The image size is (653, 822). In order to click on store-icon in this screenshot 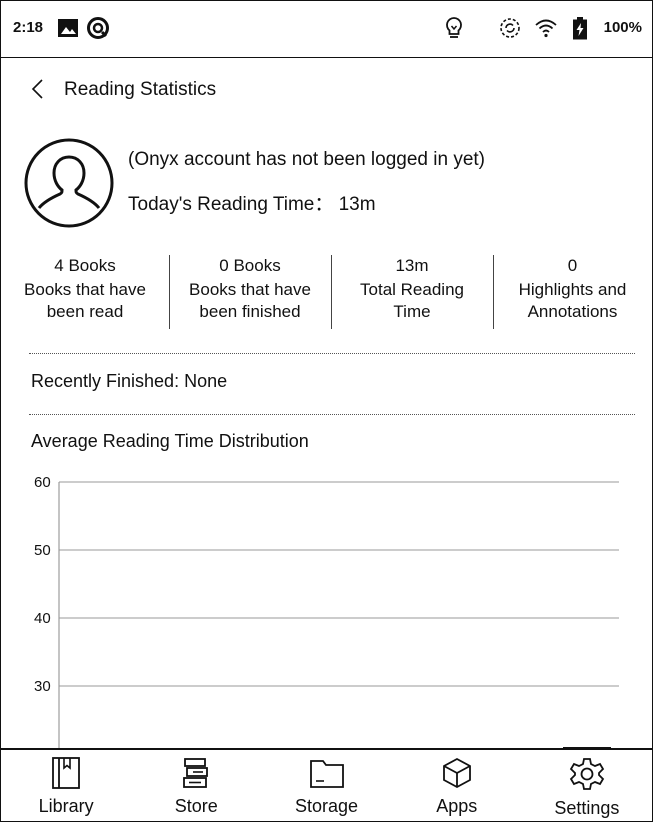, I will do `click(196, 773)`.